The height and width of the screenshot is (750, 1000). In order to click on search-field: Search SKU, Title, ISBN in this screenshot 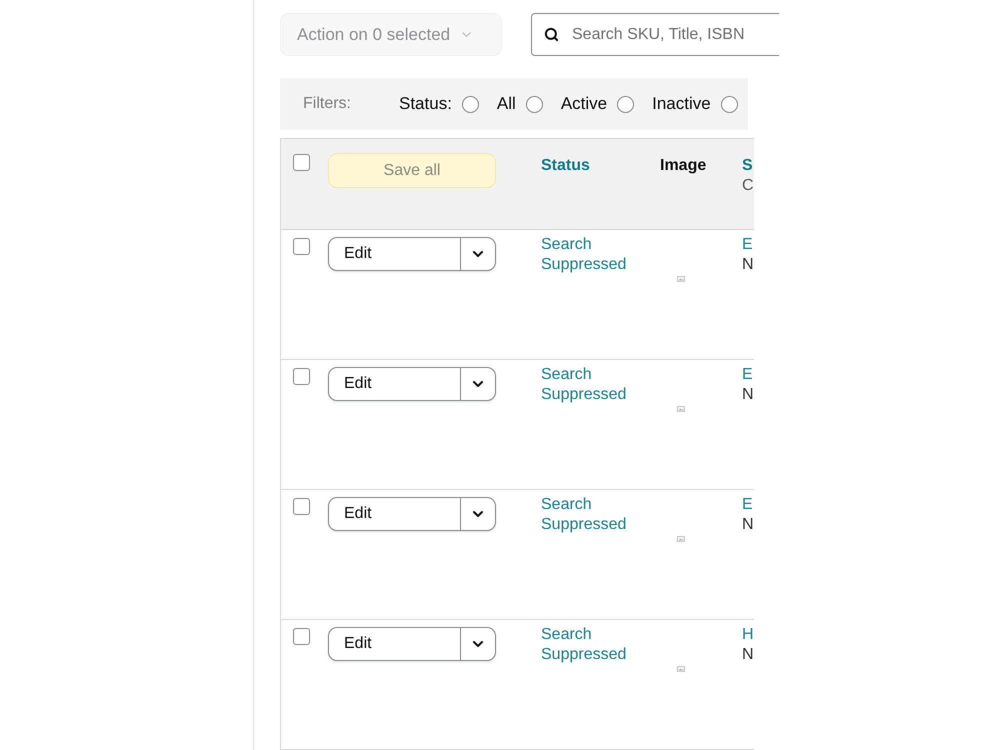, I will do `click(655, 34)`.